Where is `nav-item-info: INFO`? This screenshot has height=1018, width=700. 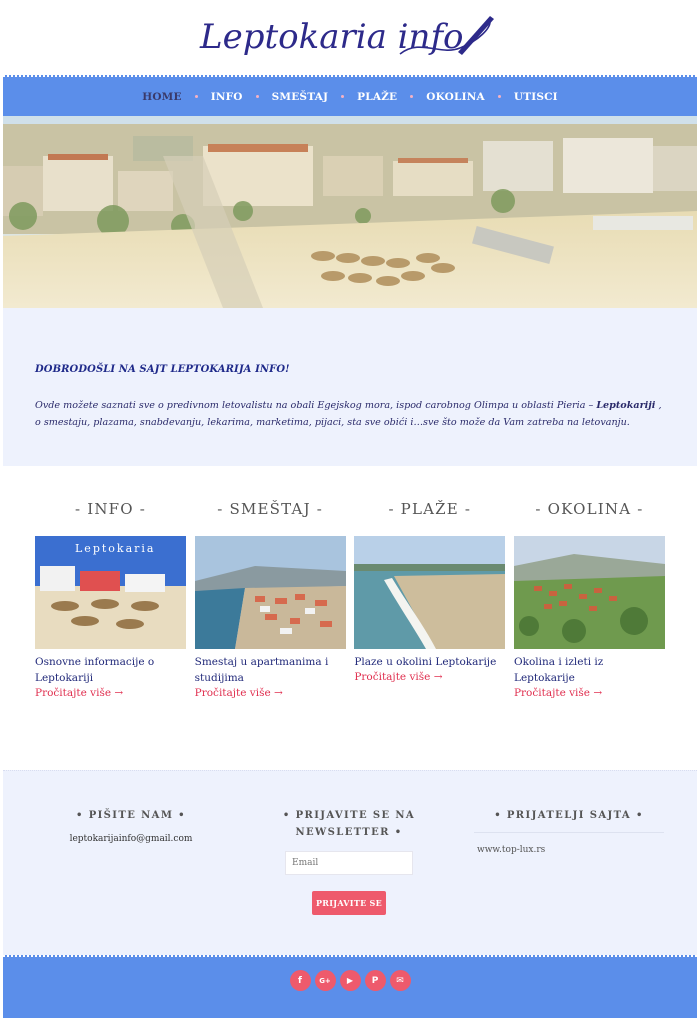
nav-item-info: INFO is located at coordinates (241, 97).